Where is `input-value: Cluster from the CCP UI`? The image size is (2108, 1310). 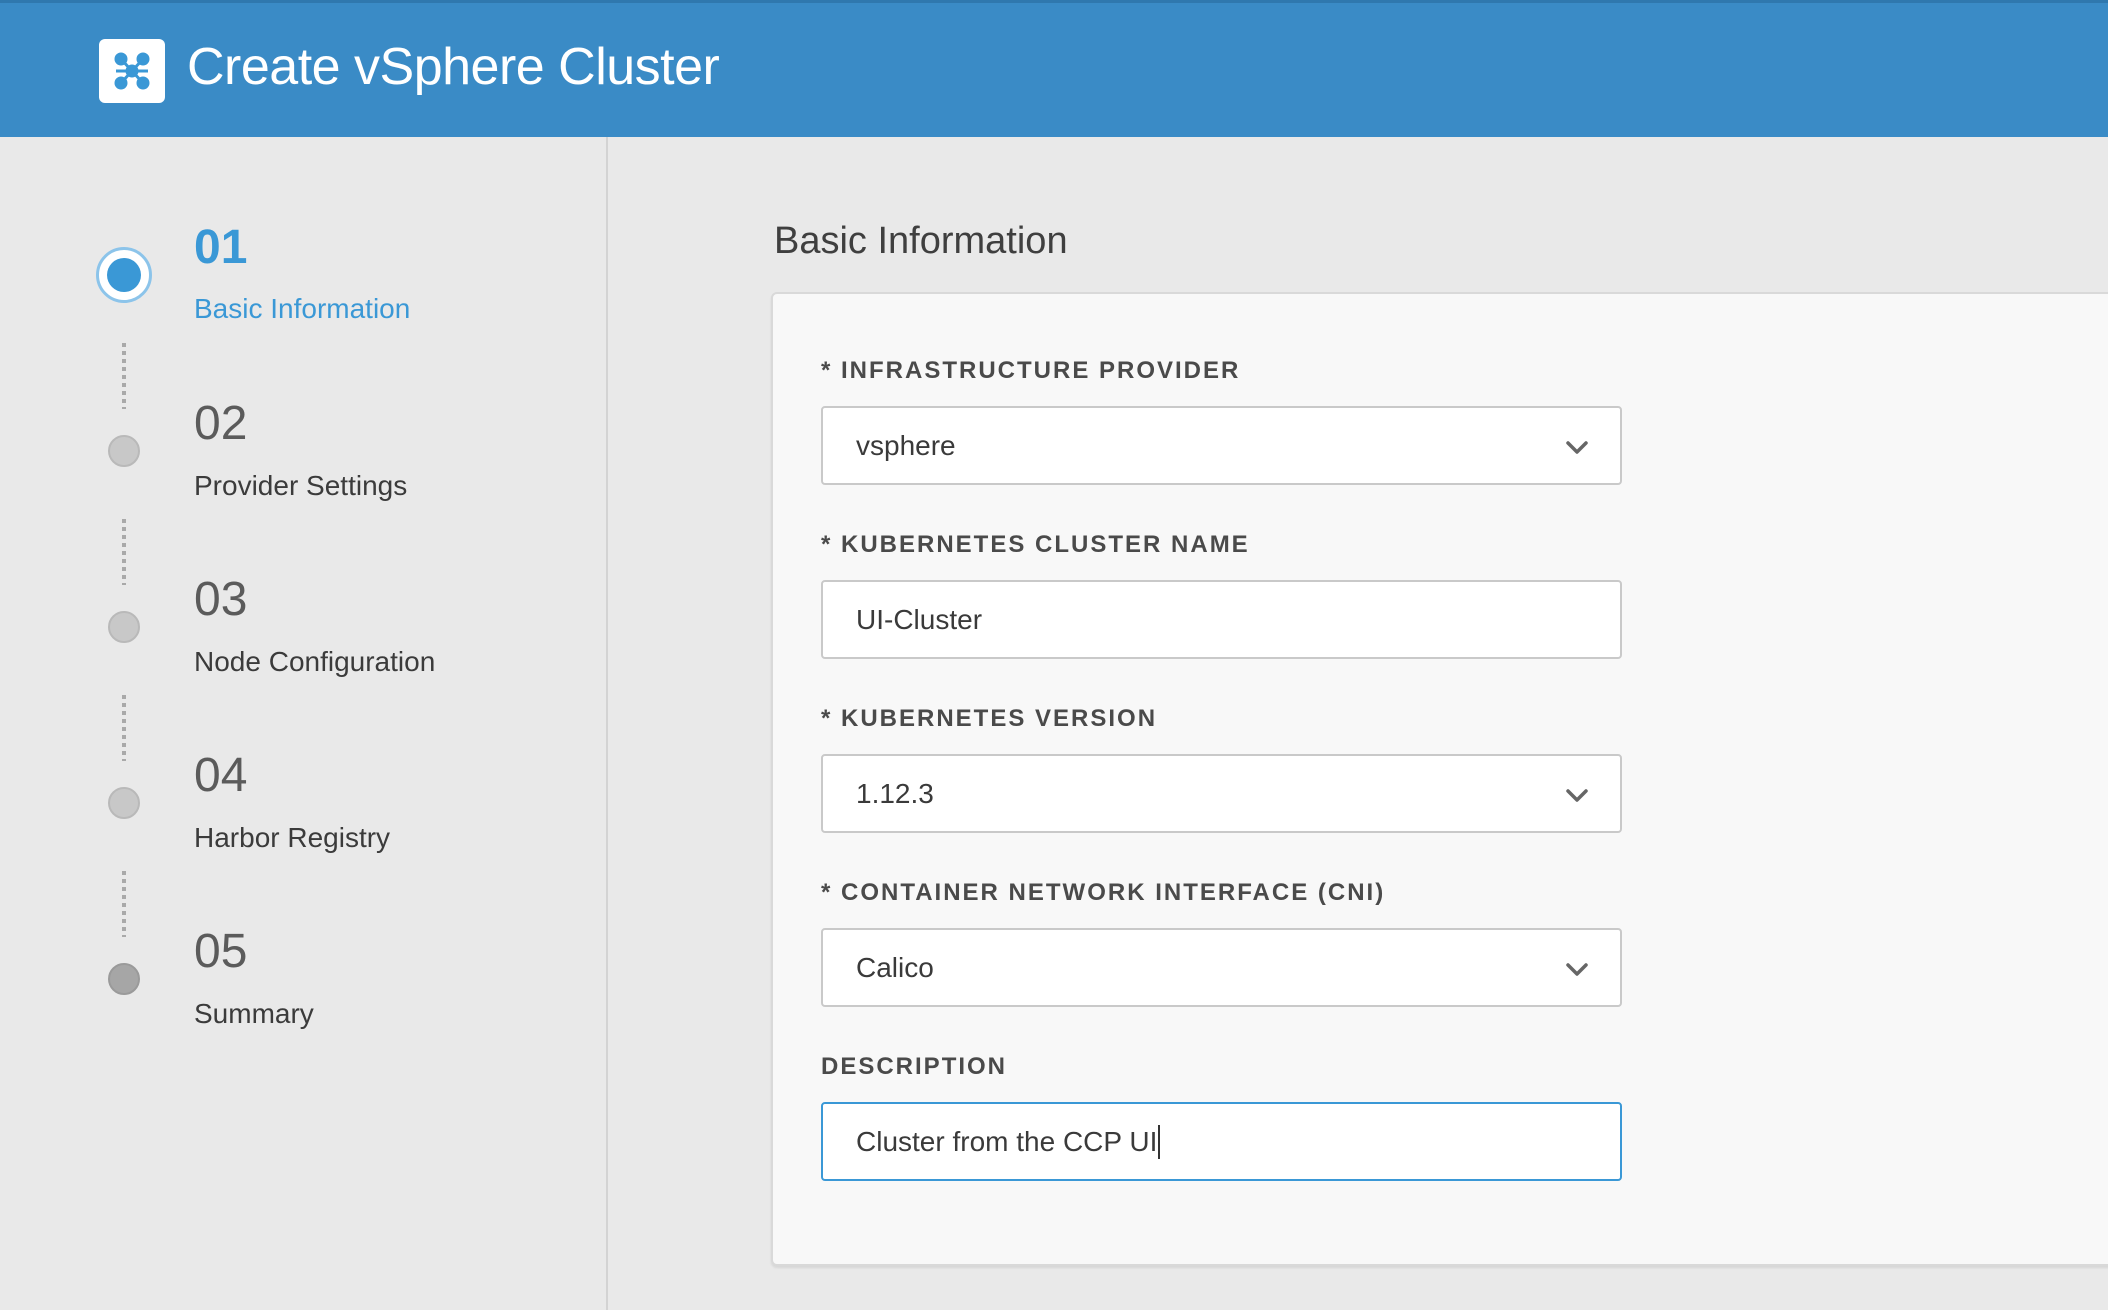 input-value: Cluster from the CCP UI is located at coordinates (1007, 1141).